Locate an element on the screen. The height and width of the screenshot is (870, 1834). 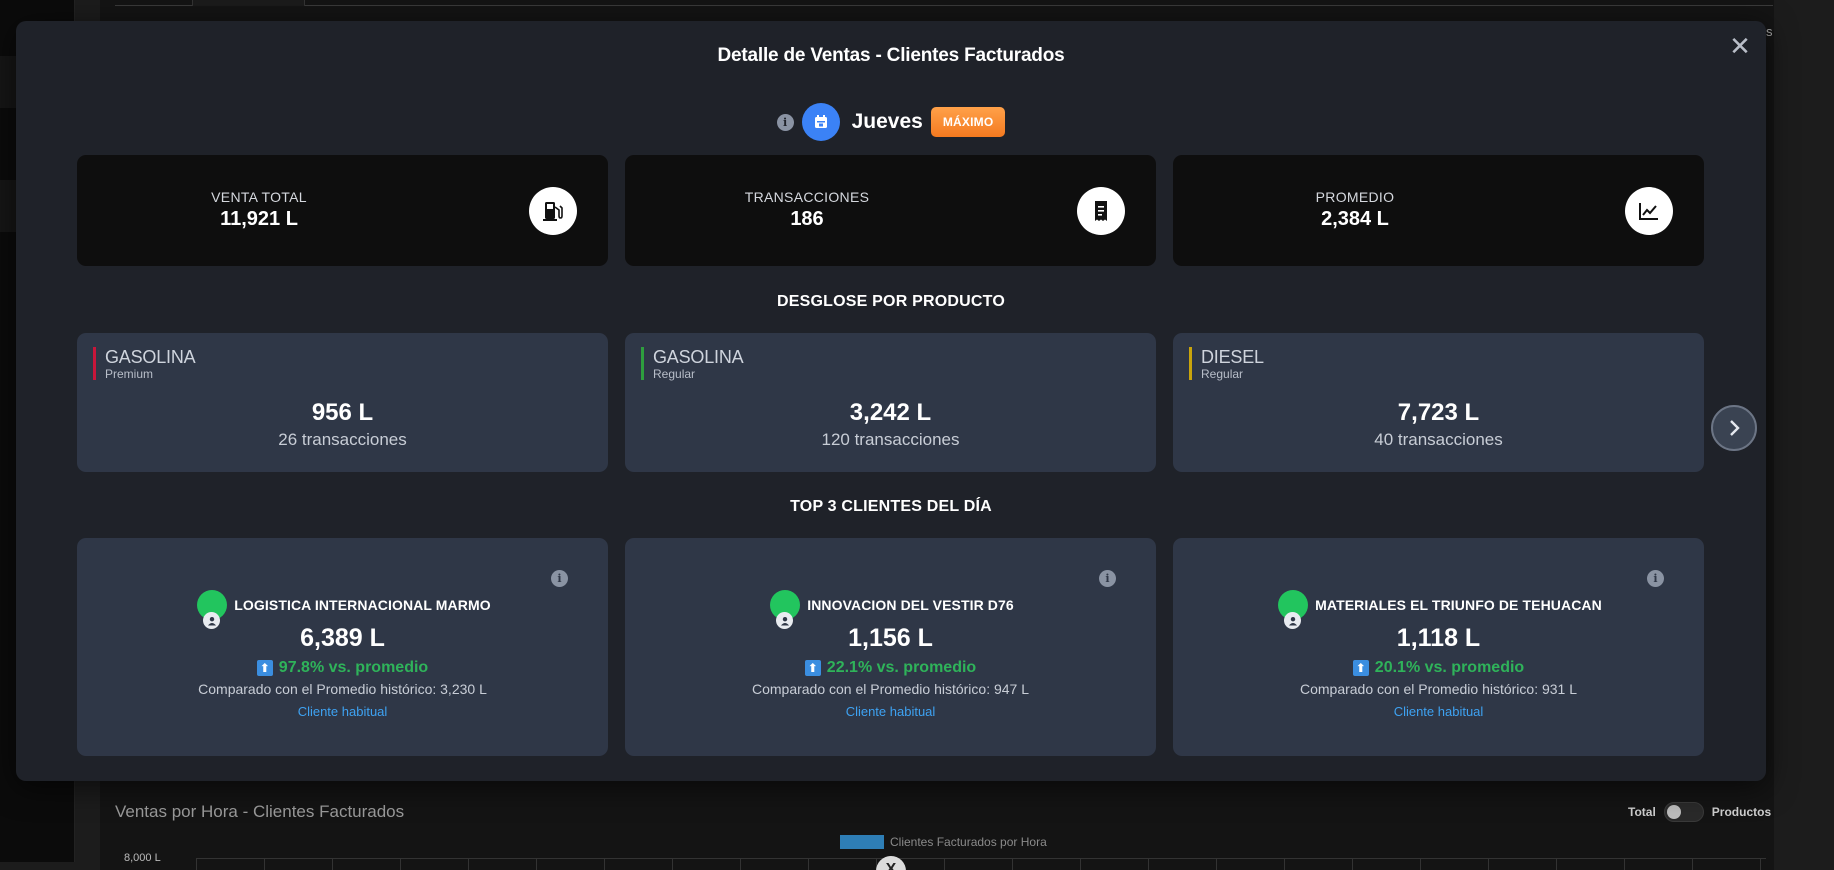
product-liters: 956 L is located at coordinates (342, 412).